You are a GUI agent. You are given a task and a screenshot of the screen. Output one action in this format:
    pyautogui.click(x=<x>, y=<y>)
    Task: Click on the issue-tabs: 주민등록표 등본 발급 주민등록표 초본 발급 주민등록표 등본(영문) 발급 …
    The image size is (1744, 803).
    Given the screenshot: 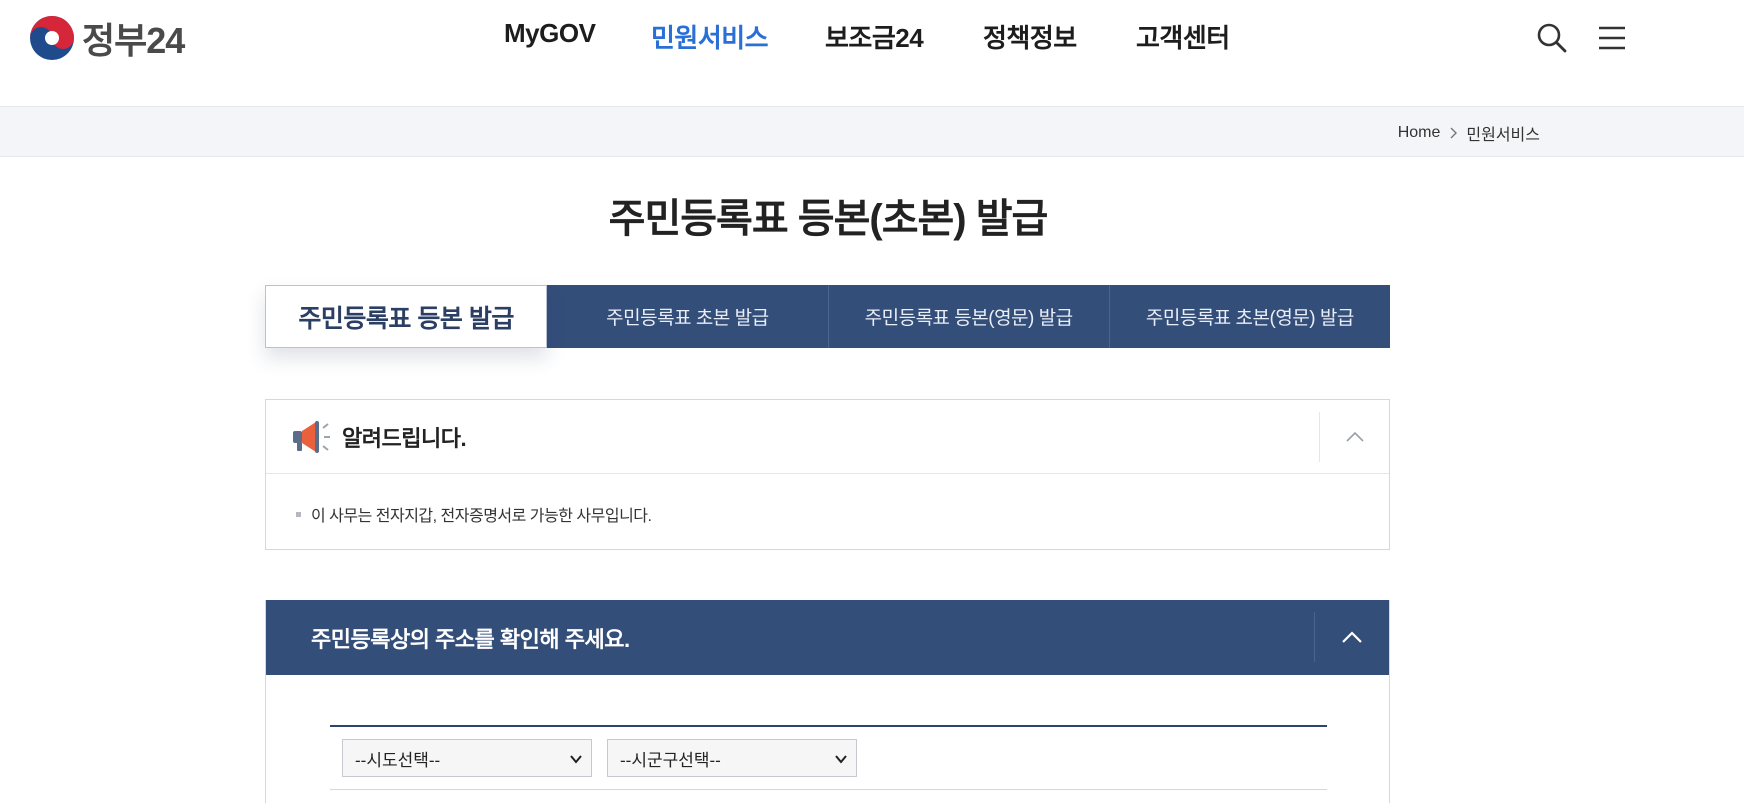 What is the action you would take?
    pyautogui.click(x=827, y=316)
    